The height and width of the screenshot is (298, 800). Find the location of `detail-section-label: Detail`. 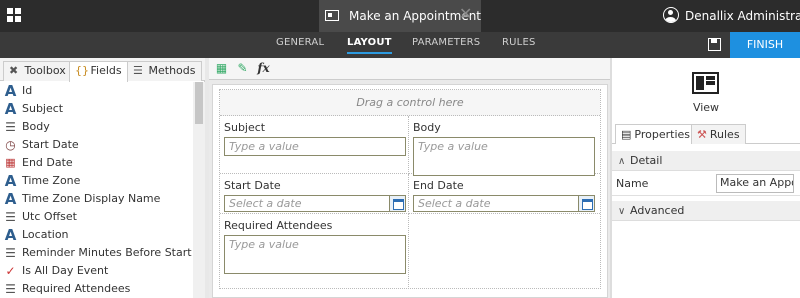

detail-section-label: Detail is located at coordinates (646, 160).